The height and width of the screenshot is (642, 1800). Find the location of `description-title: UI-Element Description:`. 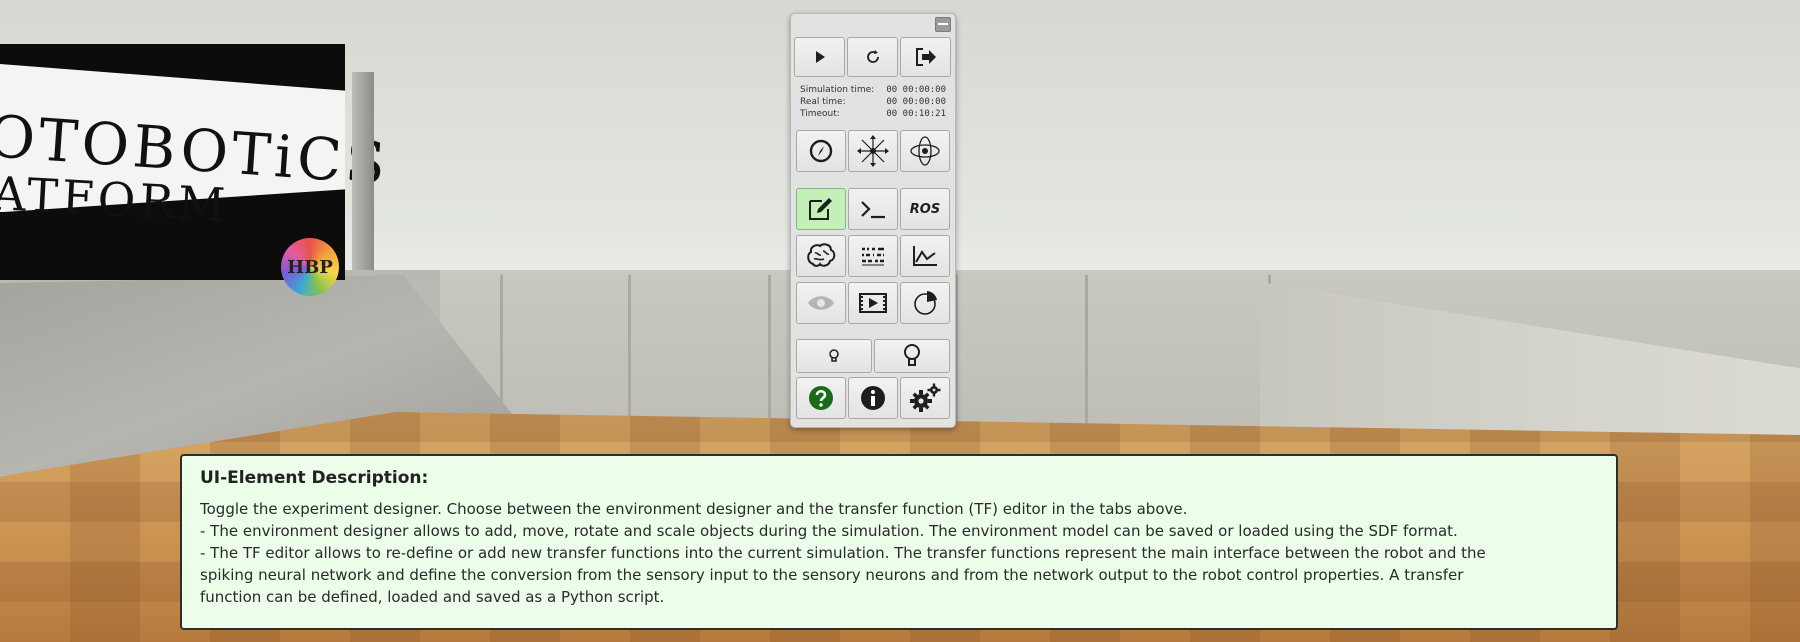

description-title: UI-Element Description: is located at coordinates (314, 478).